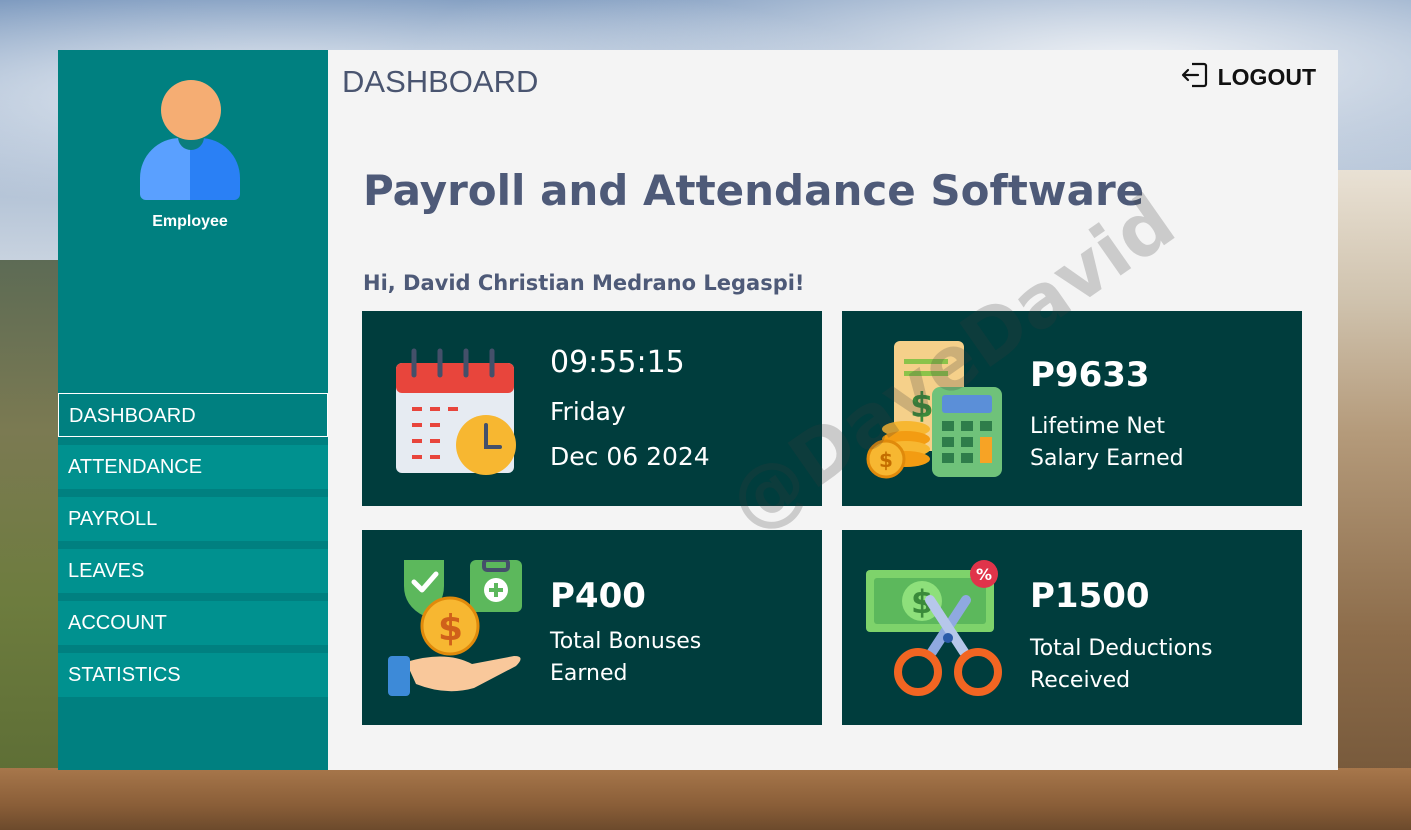 Image resolution: width=1411 pixels, height=830 pixels. Describe the element at coordinates (1266, 77) in the screenshot. I see `logout-label: LOGOUT` at that location.